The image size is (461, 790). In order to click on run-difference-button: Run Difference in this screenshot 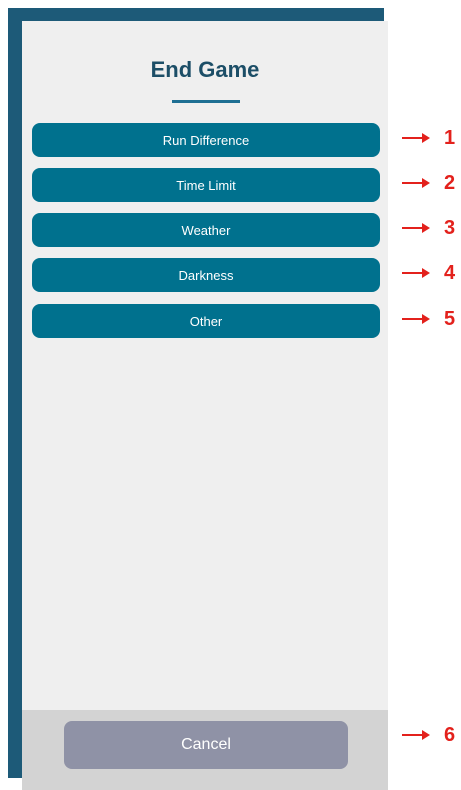, I will do `click(206, 140)`.